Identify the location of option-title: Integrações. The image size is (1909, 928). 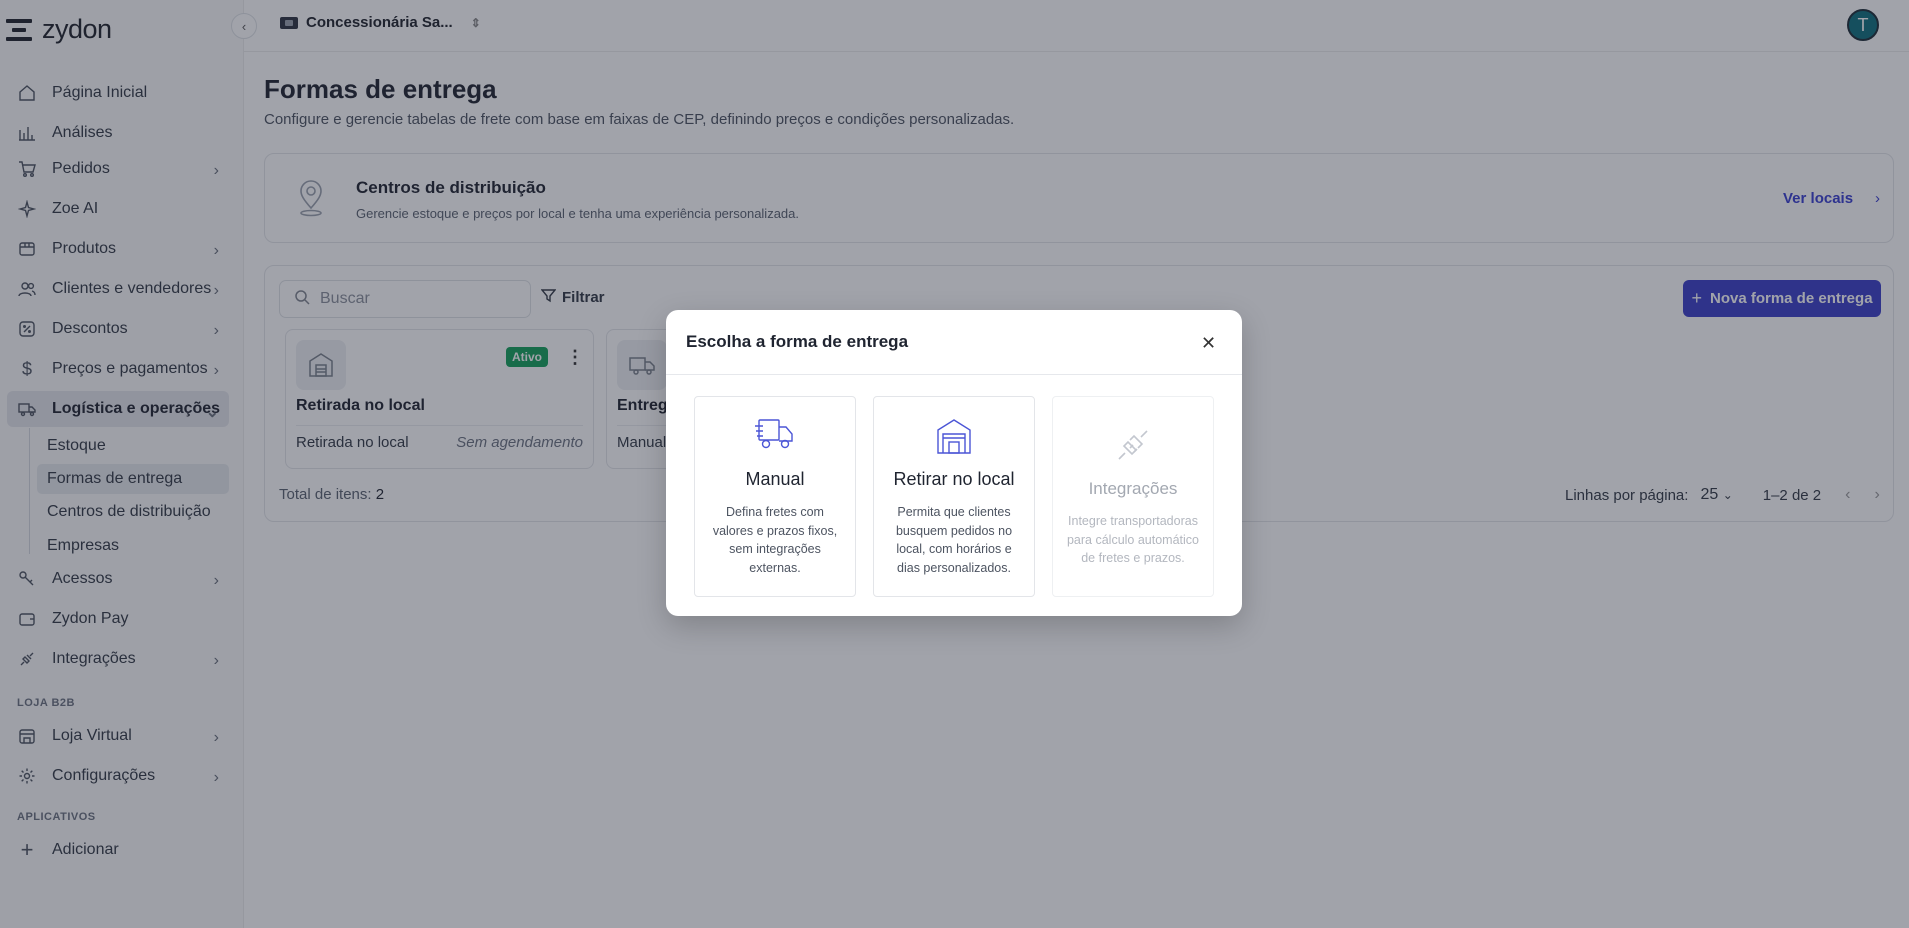
(1133, 488).